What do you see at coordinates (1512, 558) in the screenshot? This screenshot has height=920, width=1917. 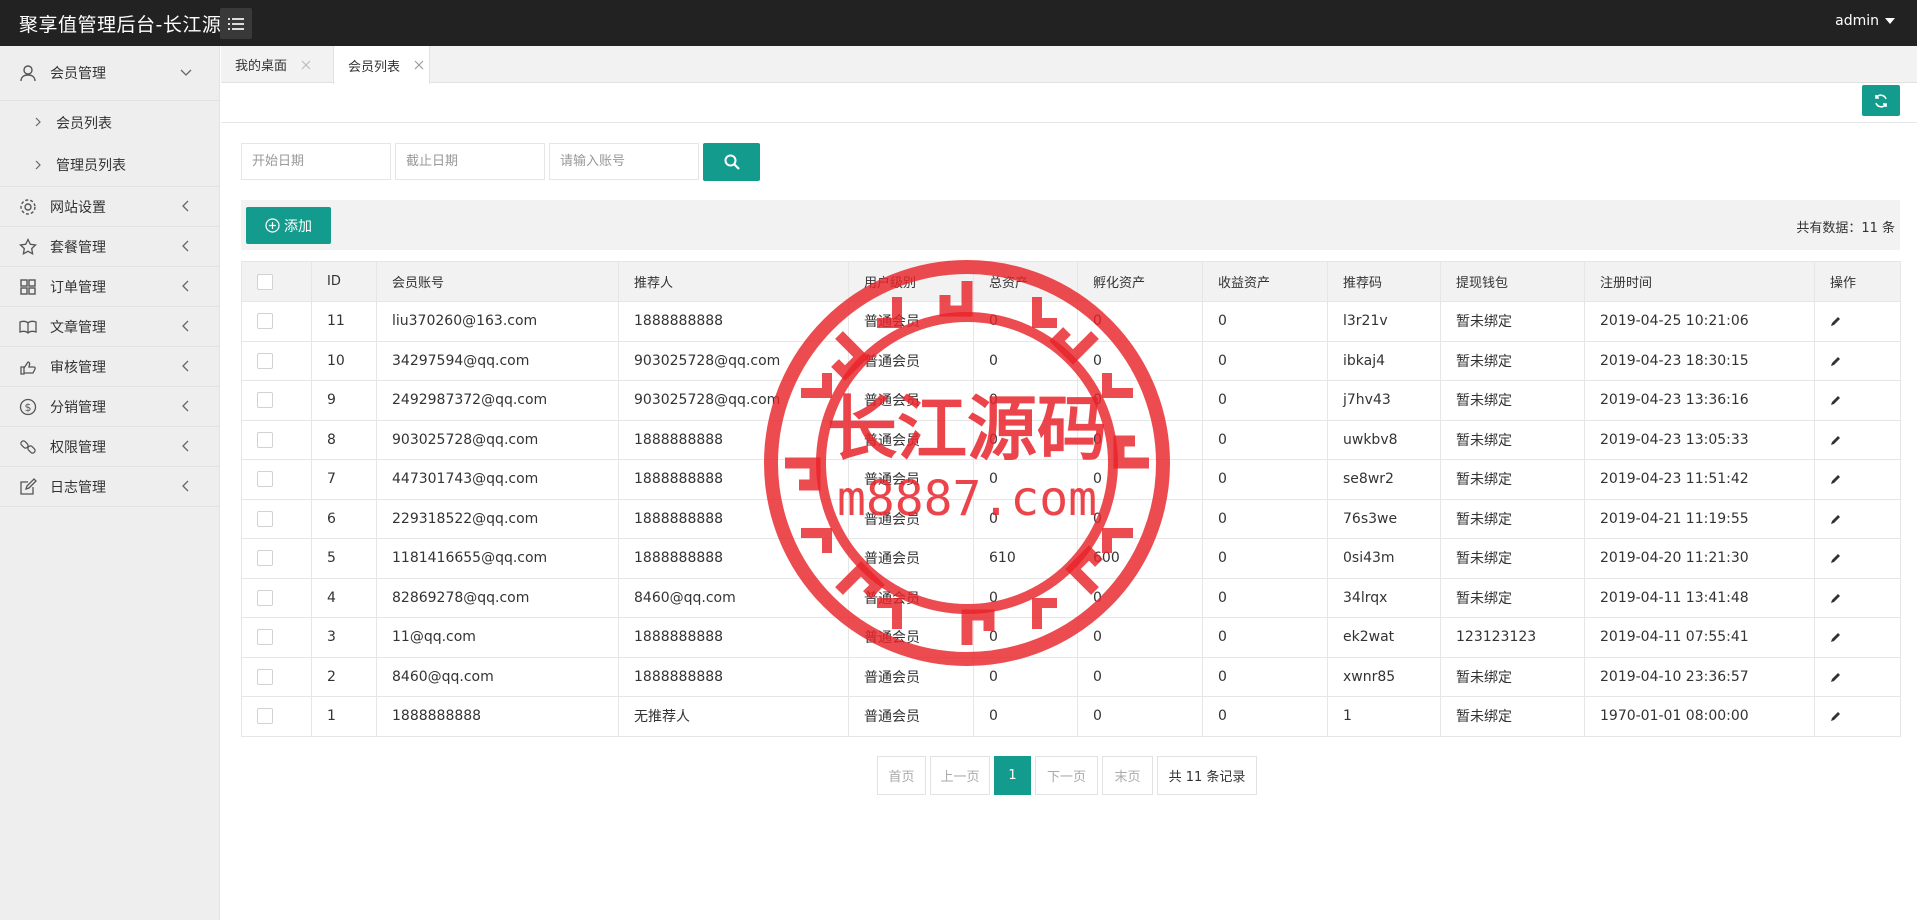 I see `table-cell: 暂未绑定` at bounding box center [1512, 558].